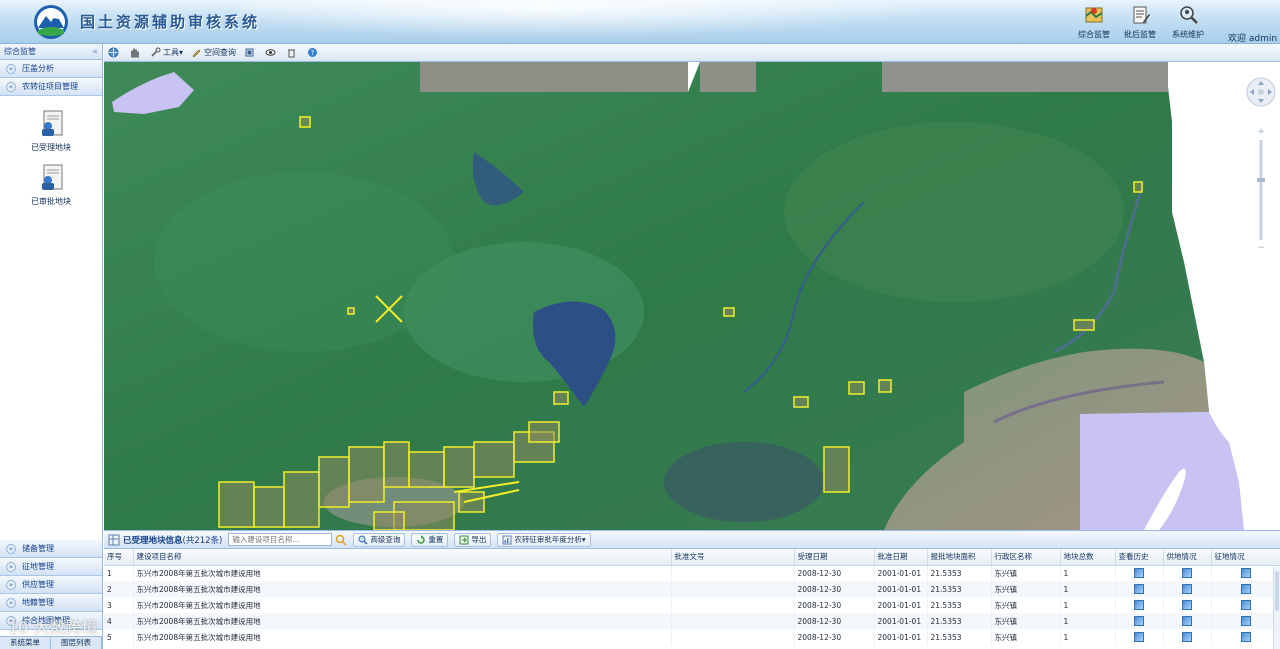  What do you see at coordinates (1094, 23) in the screenshot?
I see `nav-comprehensive-monitoring: 综合监管` at bounding box center [1094, 23].